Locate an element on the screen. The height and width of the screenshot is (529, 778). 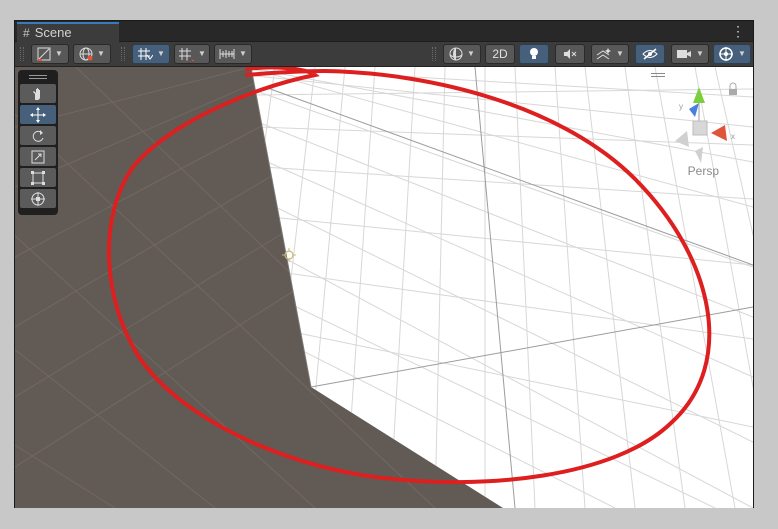
increment-snap-button: ▼ is located at coordinates (192, 54).